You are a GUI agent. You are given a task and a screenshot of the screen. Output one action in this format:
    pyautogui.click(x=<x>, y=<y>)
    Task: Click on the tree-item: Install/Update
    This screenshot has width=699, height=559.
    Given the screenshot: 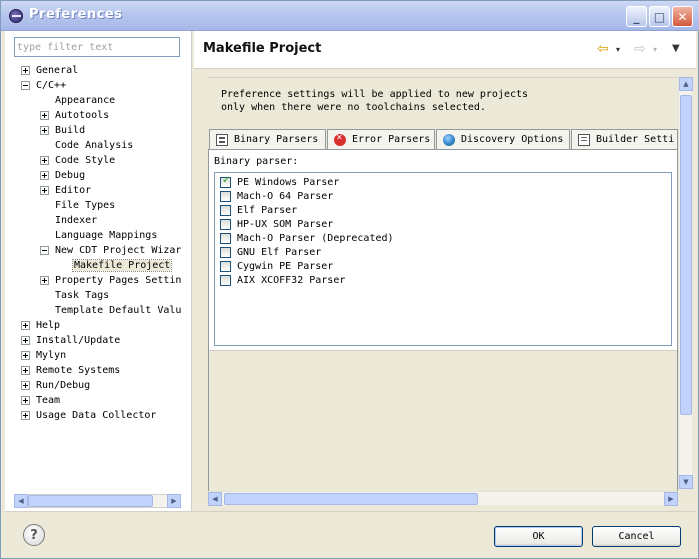 What is the action you would take?
    pyautogui.click(x=71, y=340)
    